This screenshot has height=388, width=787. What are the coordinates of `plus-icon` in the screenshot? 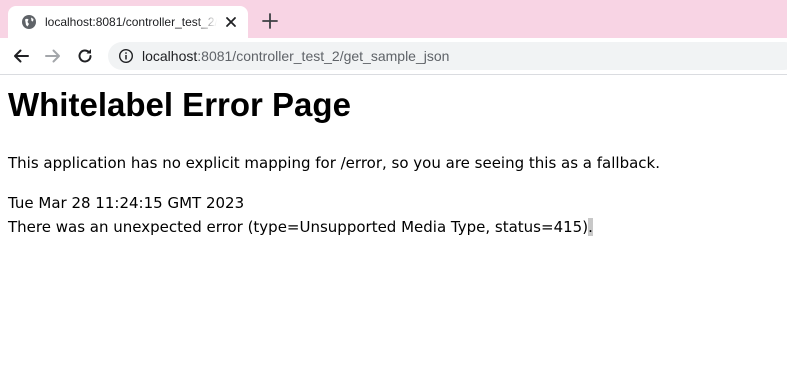 It's located at (270, 21).